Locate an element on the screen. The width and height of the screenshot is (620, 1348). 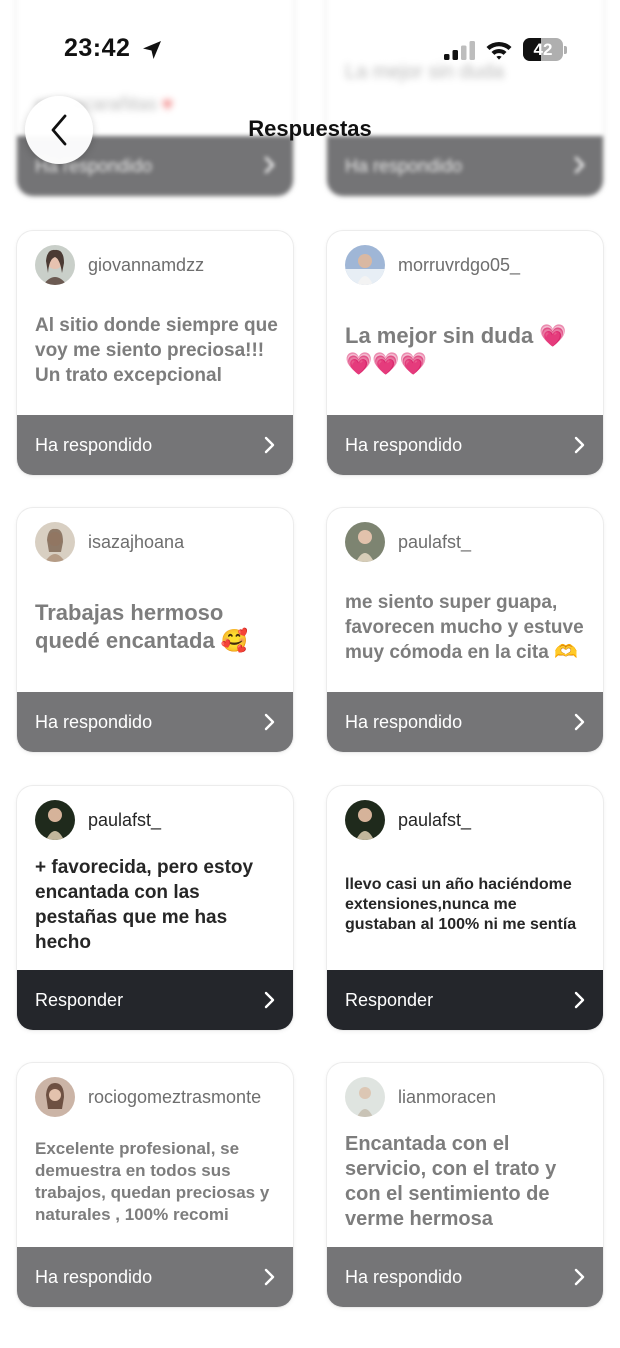
heart-hands-emoji: 🫶 is located at coordinates (566, 652).